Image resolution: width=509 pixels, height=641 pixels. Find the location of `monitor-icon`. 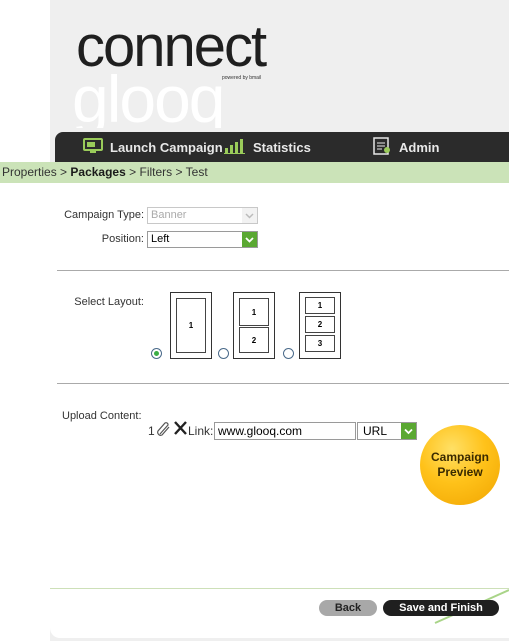

monitor-icon is located at coordinates (93, 147).